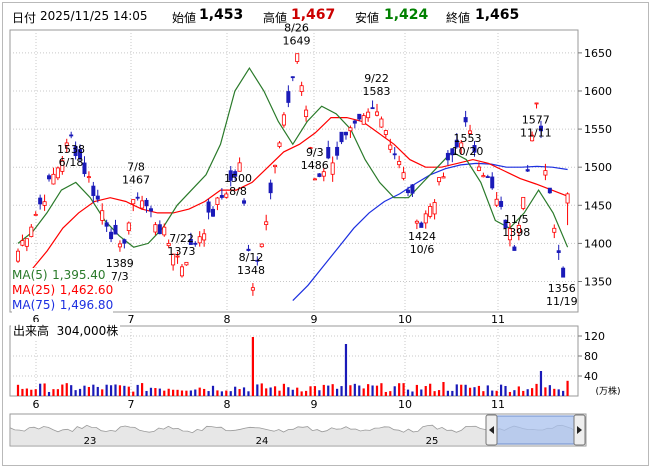 The width and height of the screenshot is (653, 470). I want to click on price-y-tick-label: 1550, so click(598, 129).